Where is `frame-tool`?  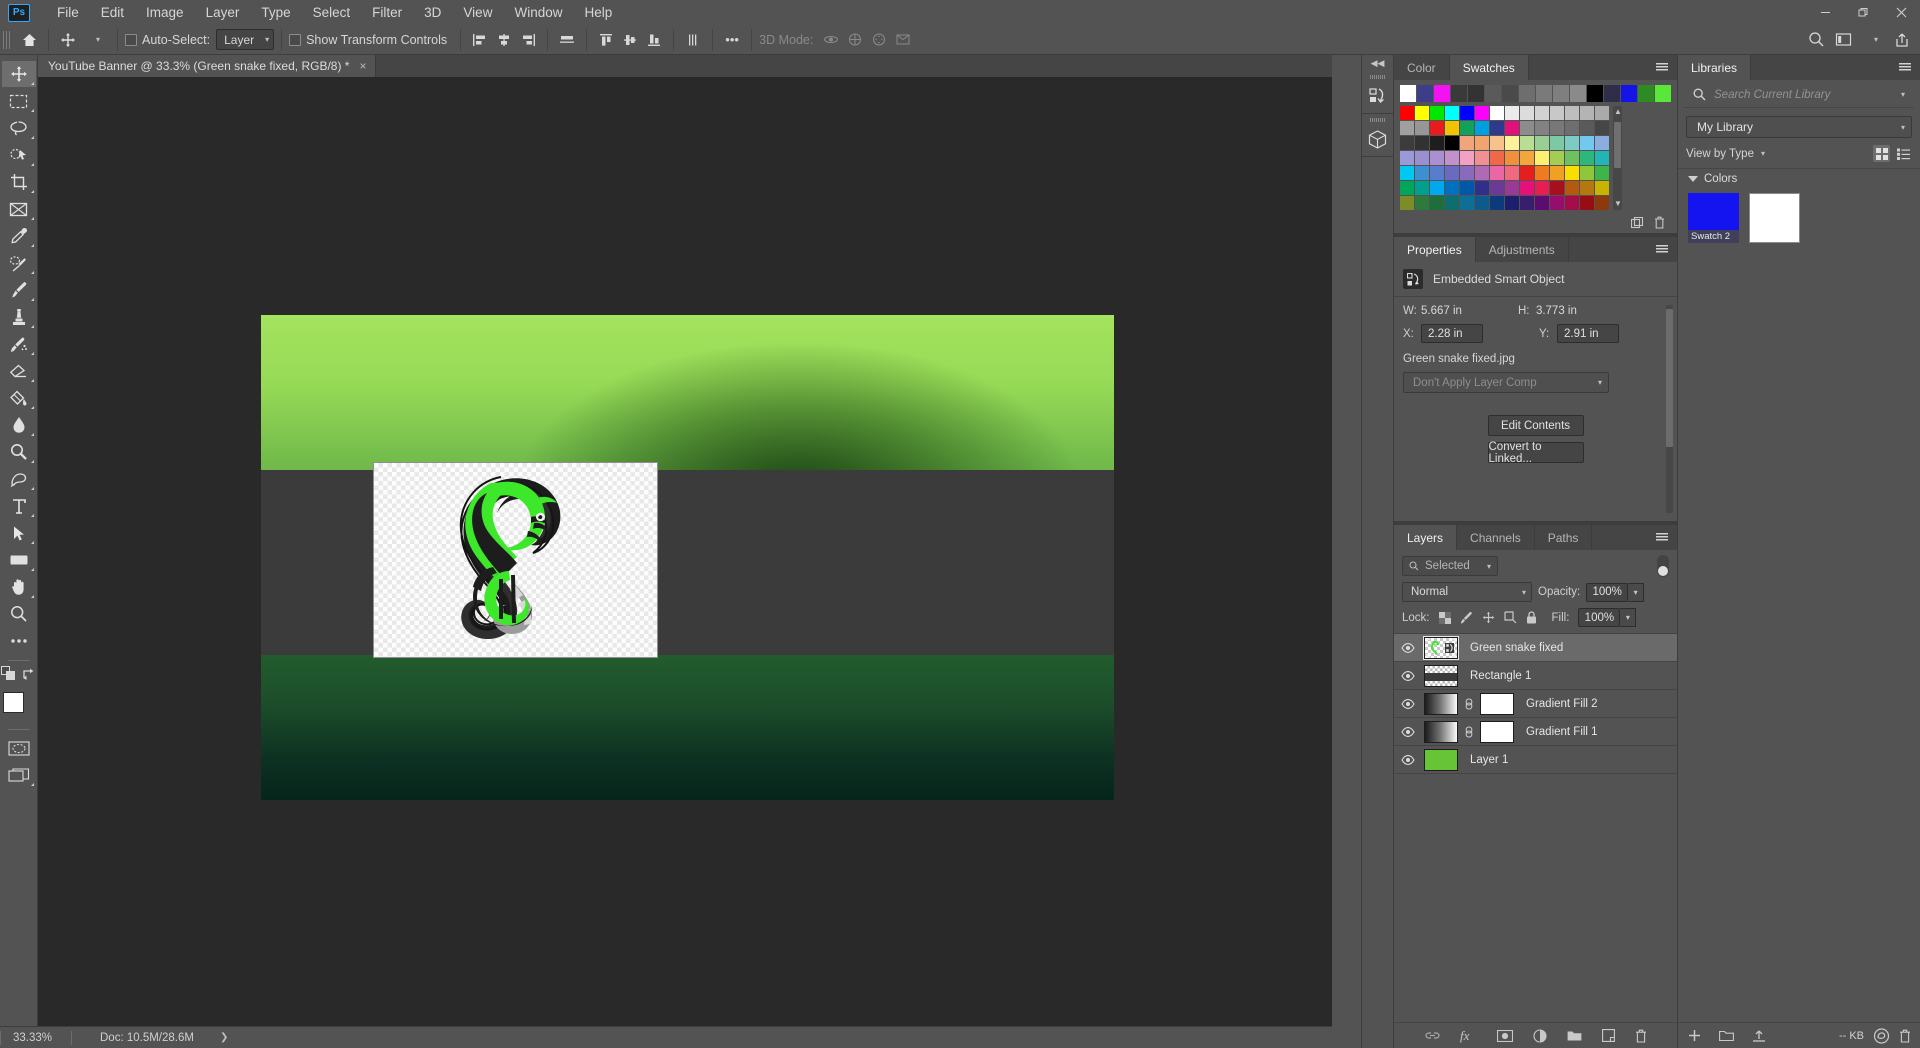 frame-tool is located at coordinates (19, 209).